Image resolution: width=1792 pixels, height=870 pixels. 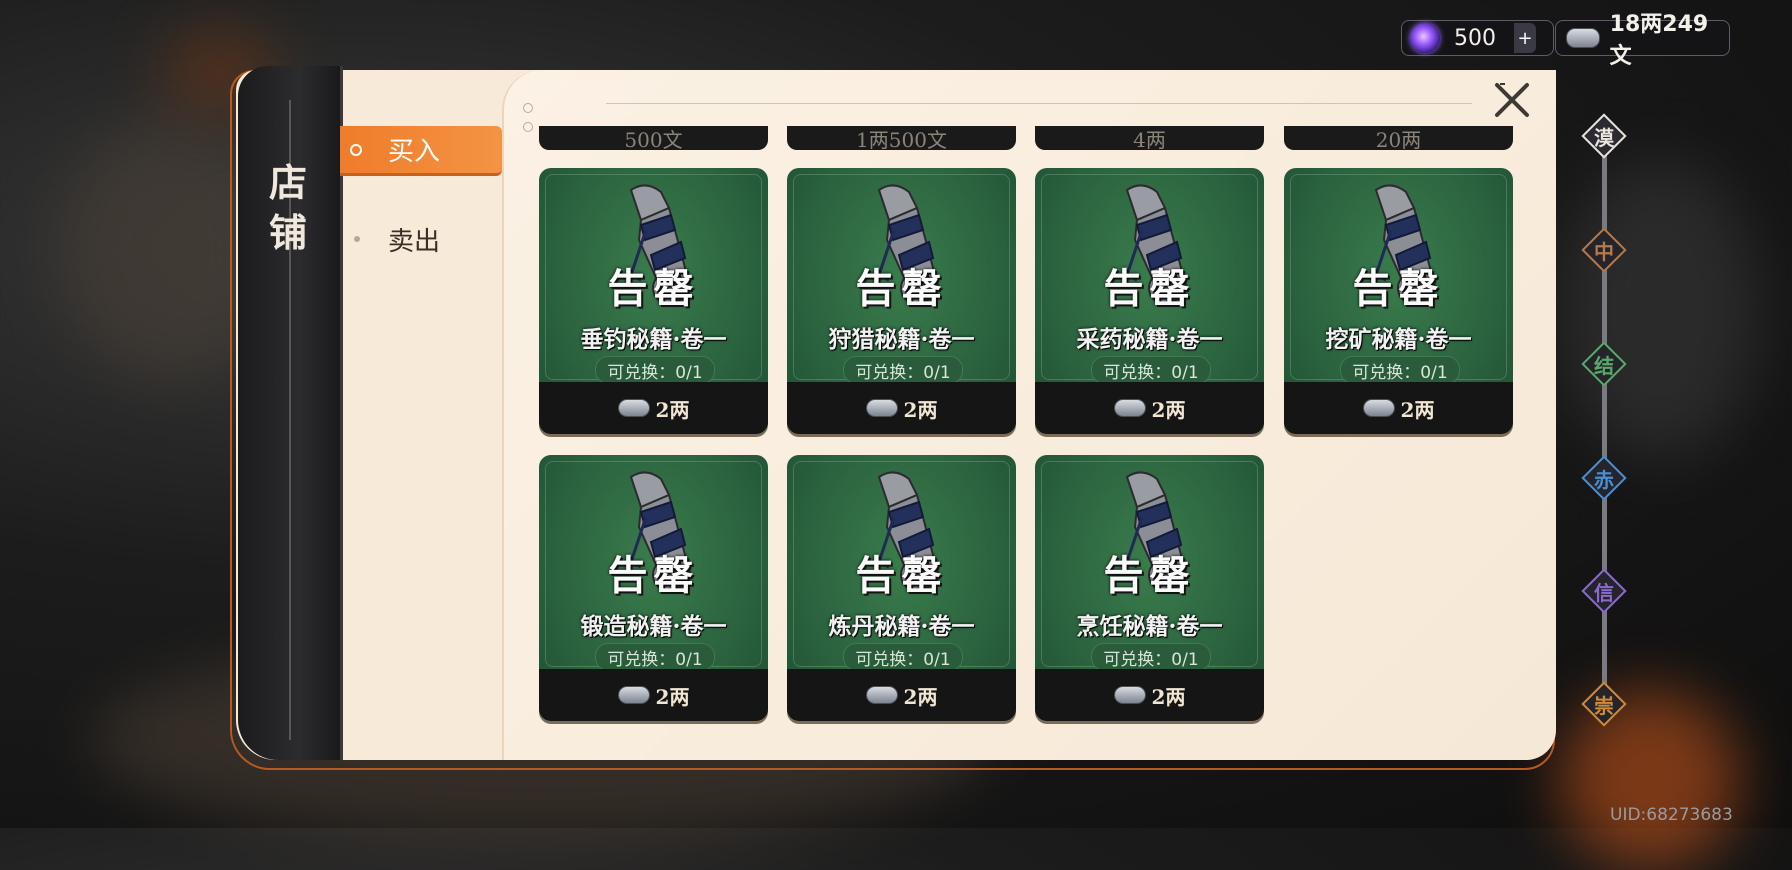 What do you see at coordinates (357, 239) in the screenshot?
I see `tab-dot-icon` at bounding box center [357, 239].